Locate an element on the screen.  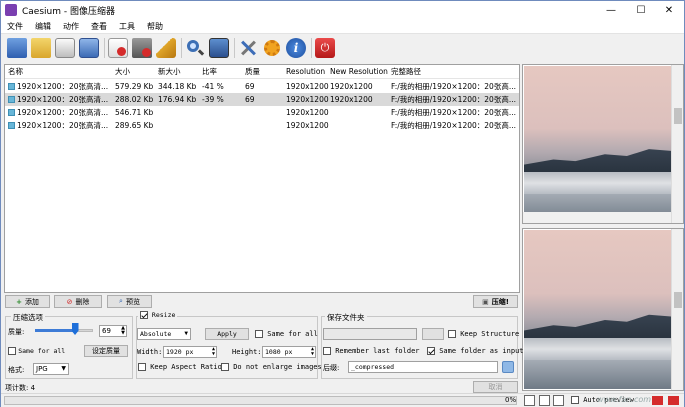
menu-view: 查看 is located at coordinates (99, 26).